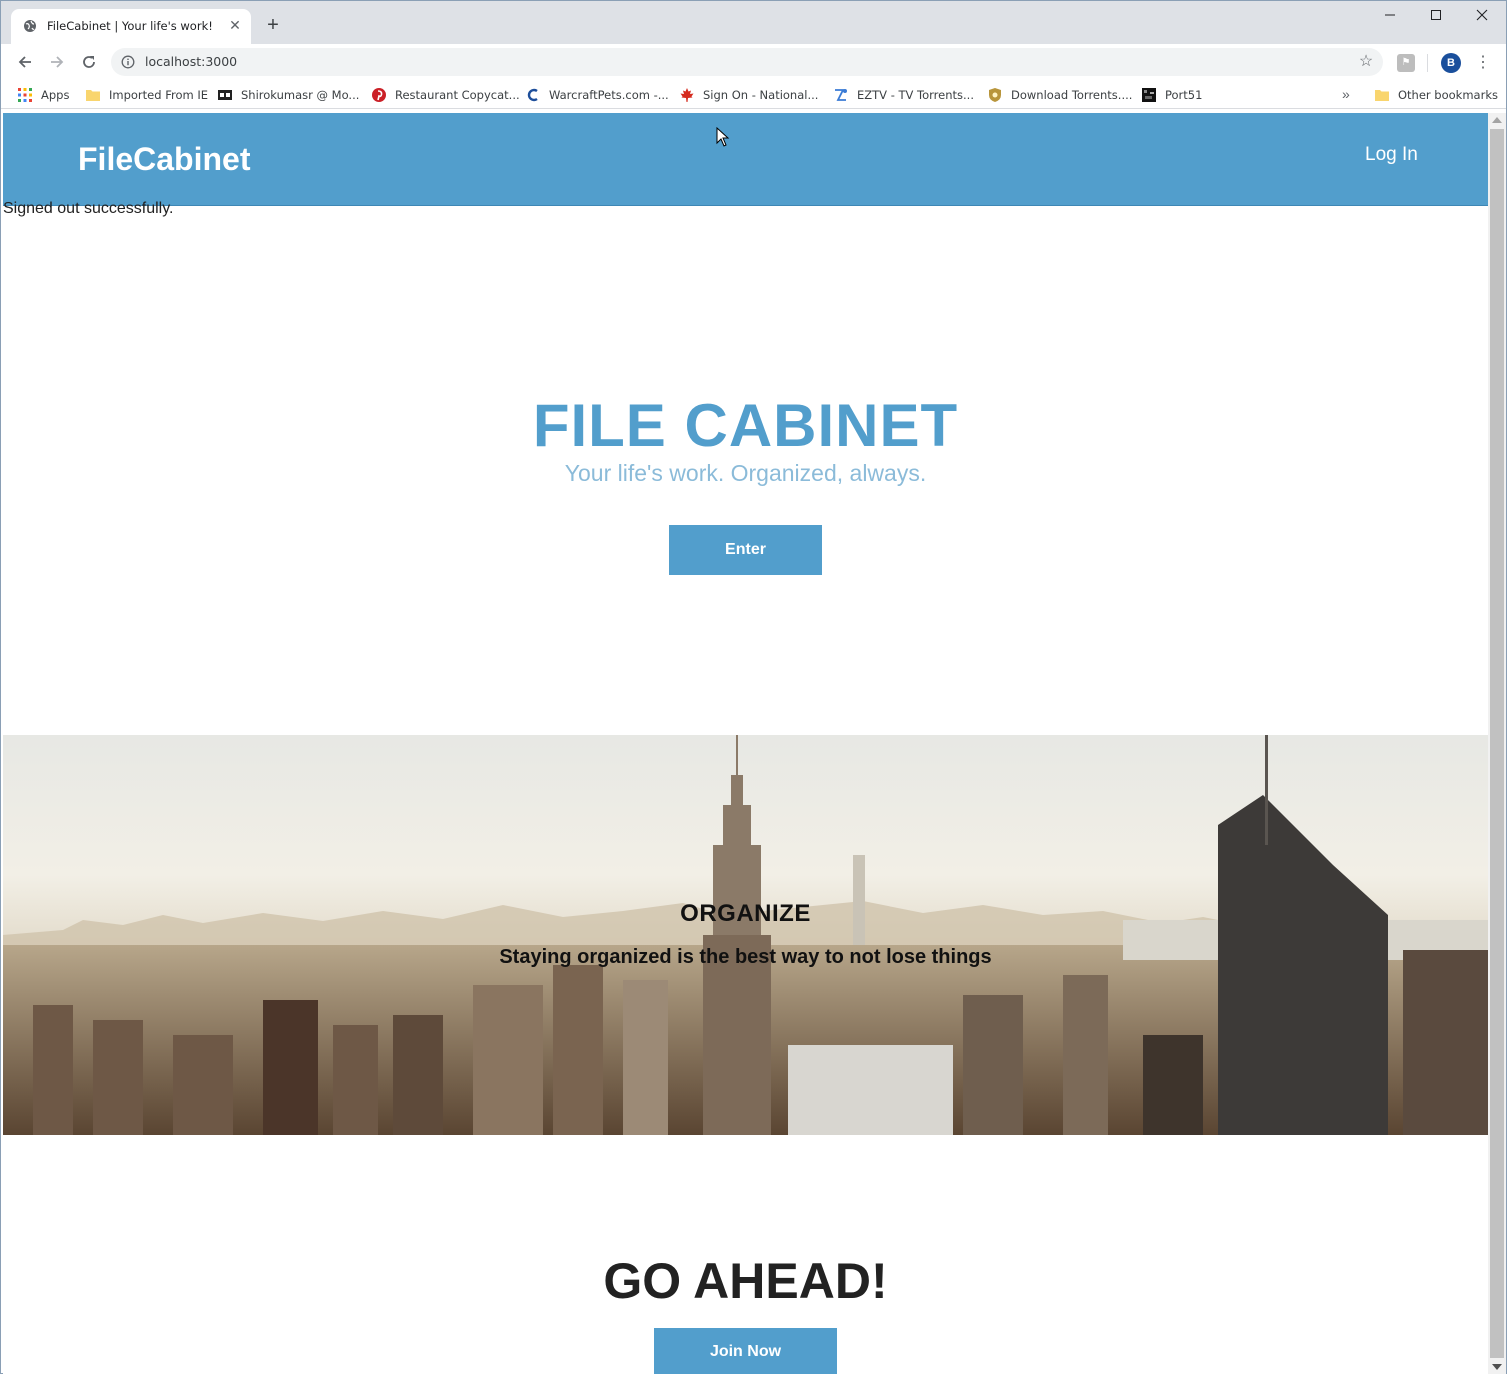  What do you see at coordinates (747, 62) in the screenshot?
I see `address-bar: localhost:3000 ☆` at bounding box center [747, 62].